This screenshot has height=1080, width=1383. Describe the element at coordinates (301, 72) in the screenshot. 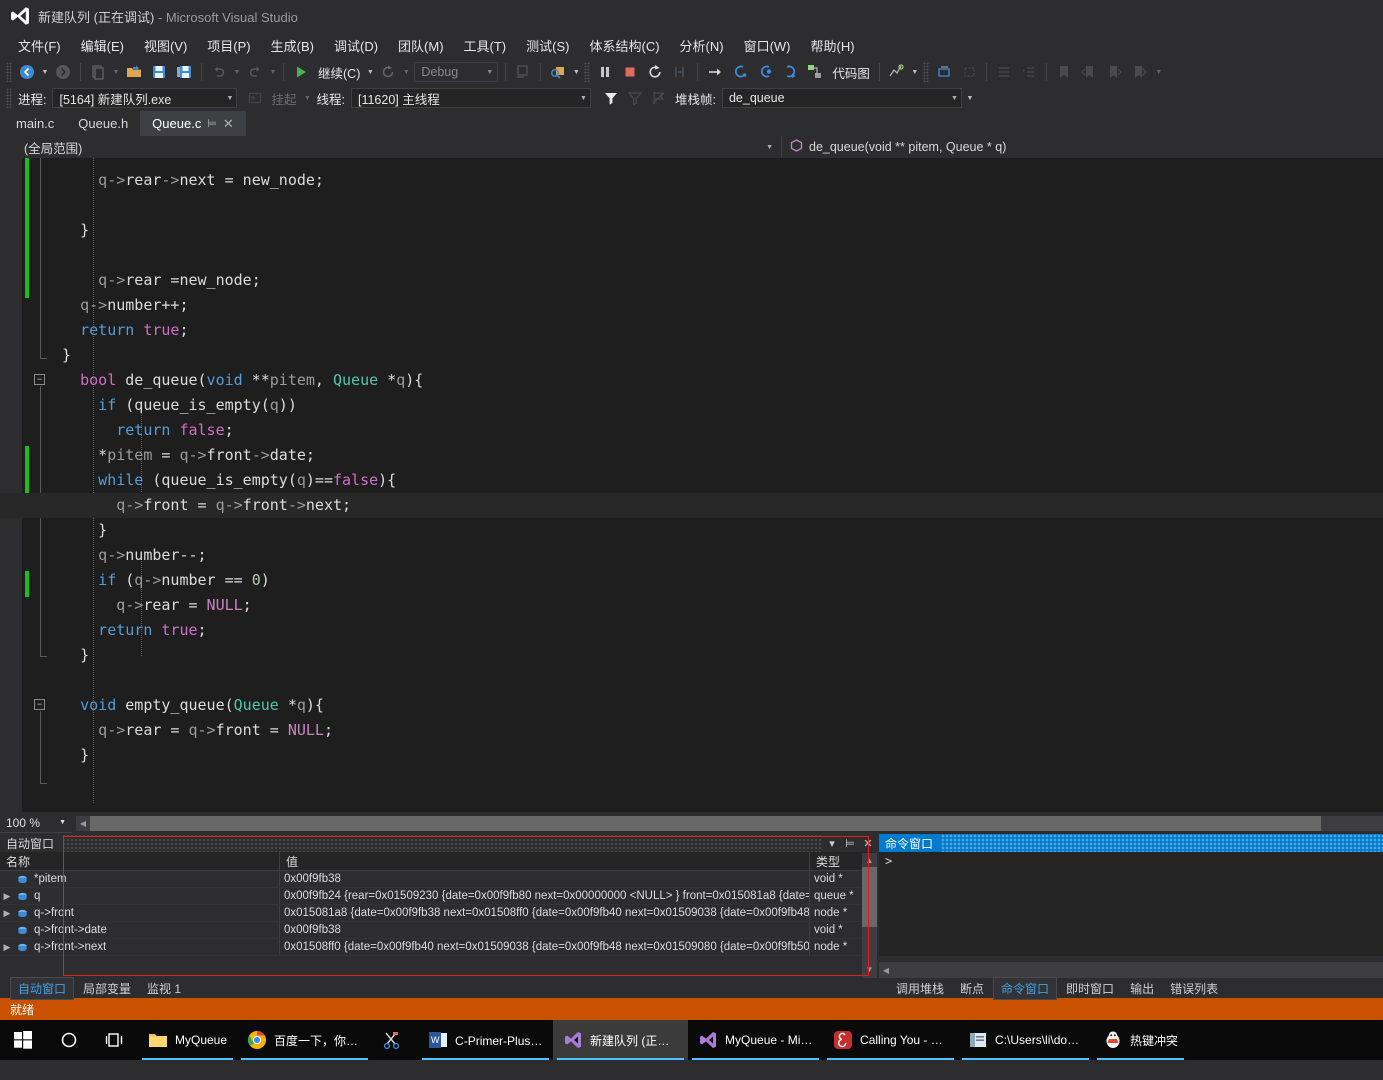

I see `continue-play-icon` at that location.